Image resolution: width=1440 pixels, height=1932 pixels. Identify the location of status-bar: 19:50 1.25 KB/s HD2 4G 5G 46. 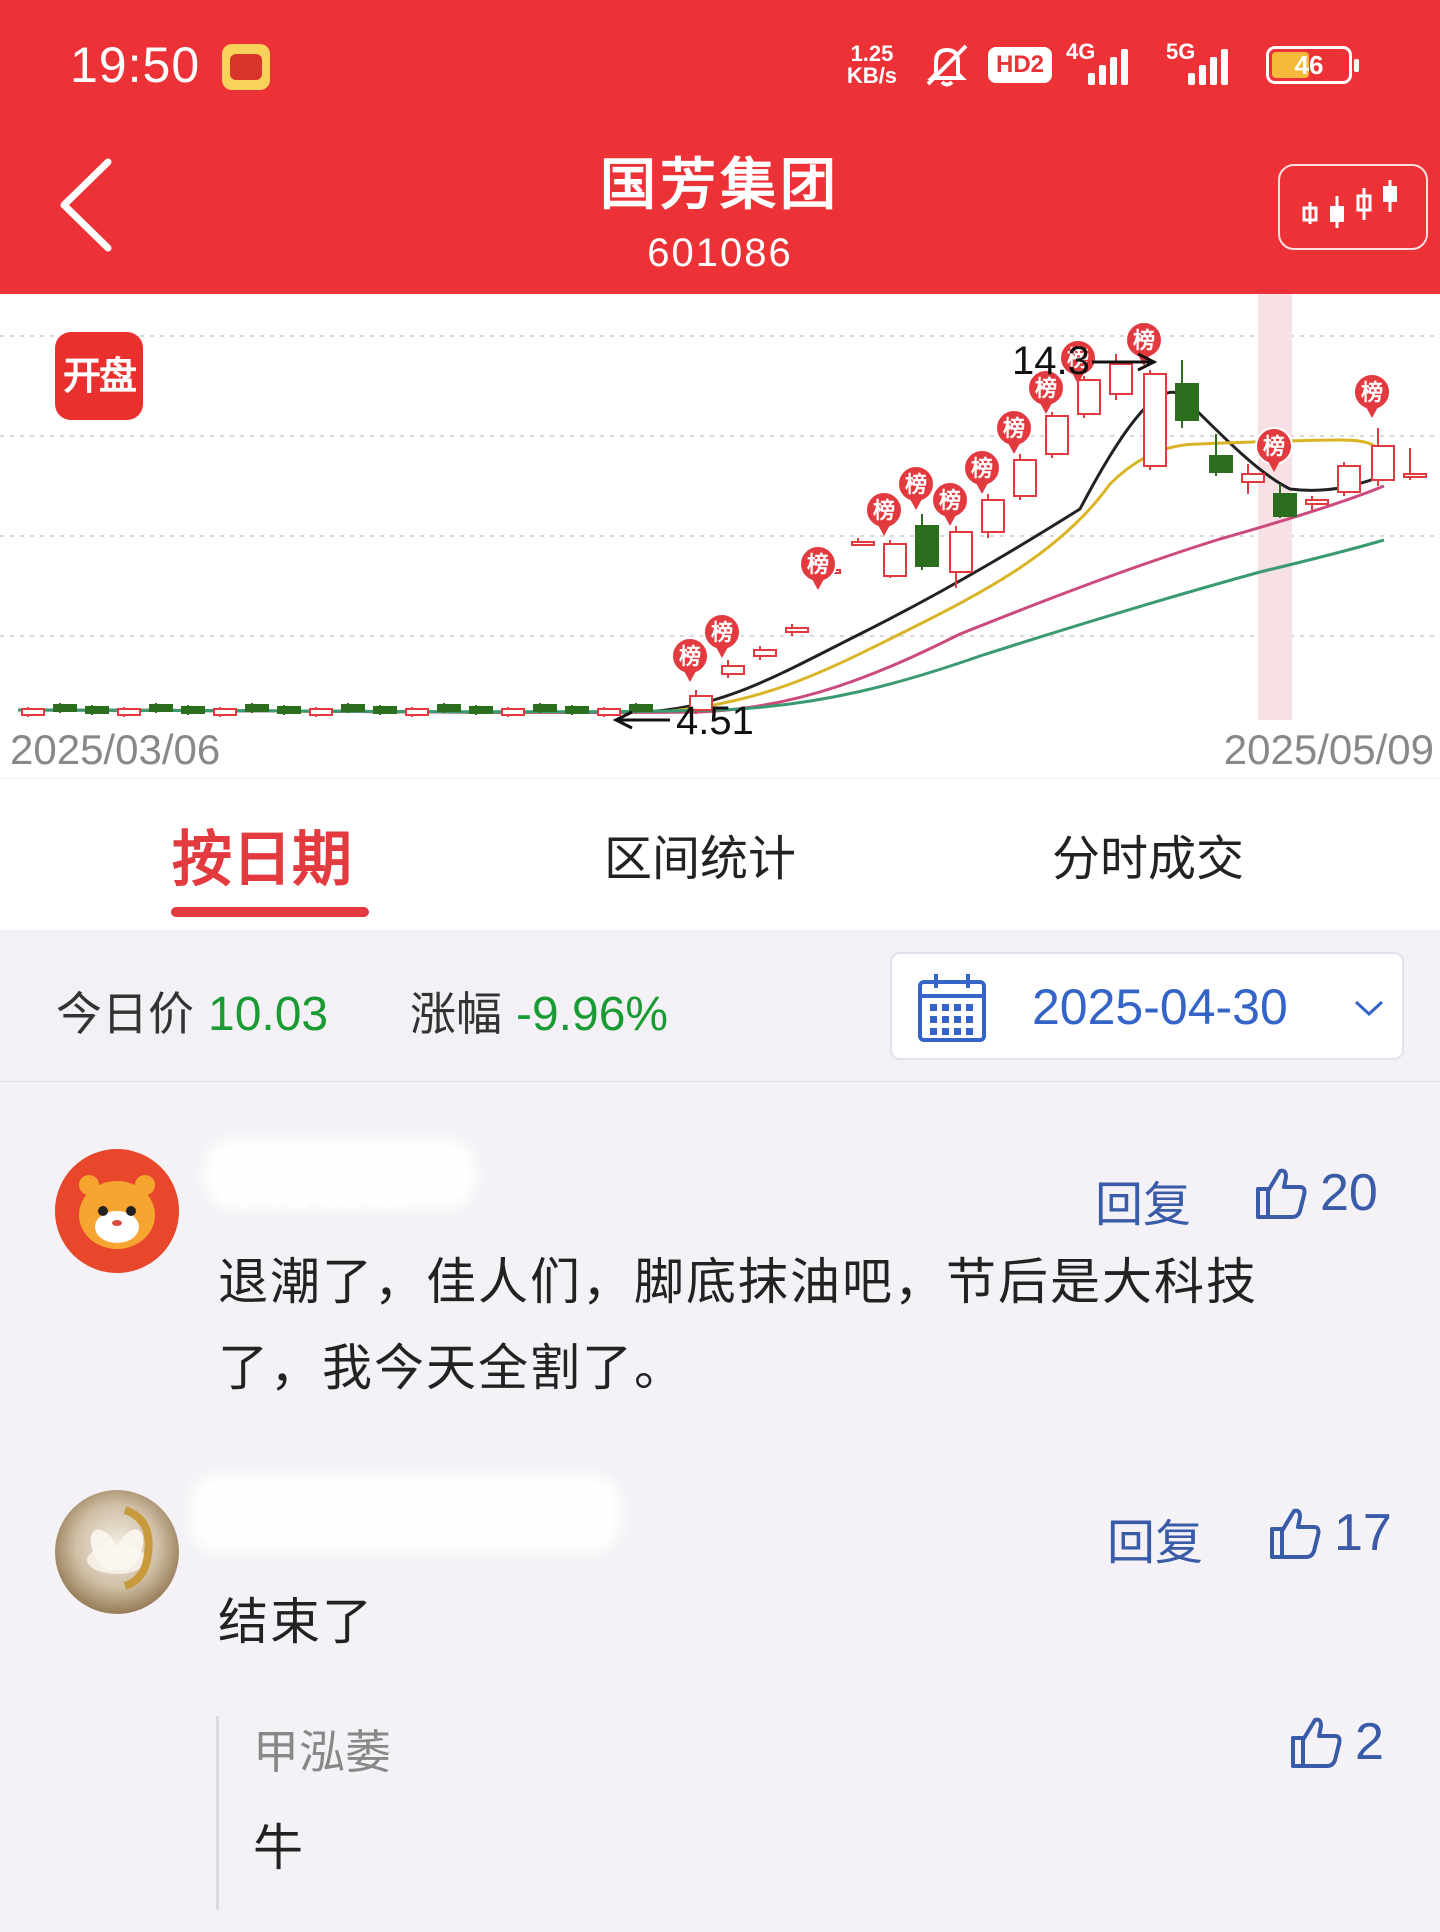
(720, 65).